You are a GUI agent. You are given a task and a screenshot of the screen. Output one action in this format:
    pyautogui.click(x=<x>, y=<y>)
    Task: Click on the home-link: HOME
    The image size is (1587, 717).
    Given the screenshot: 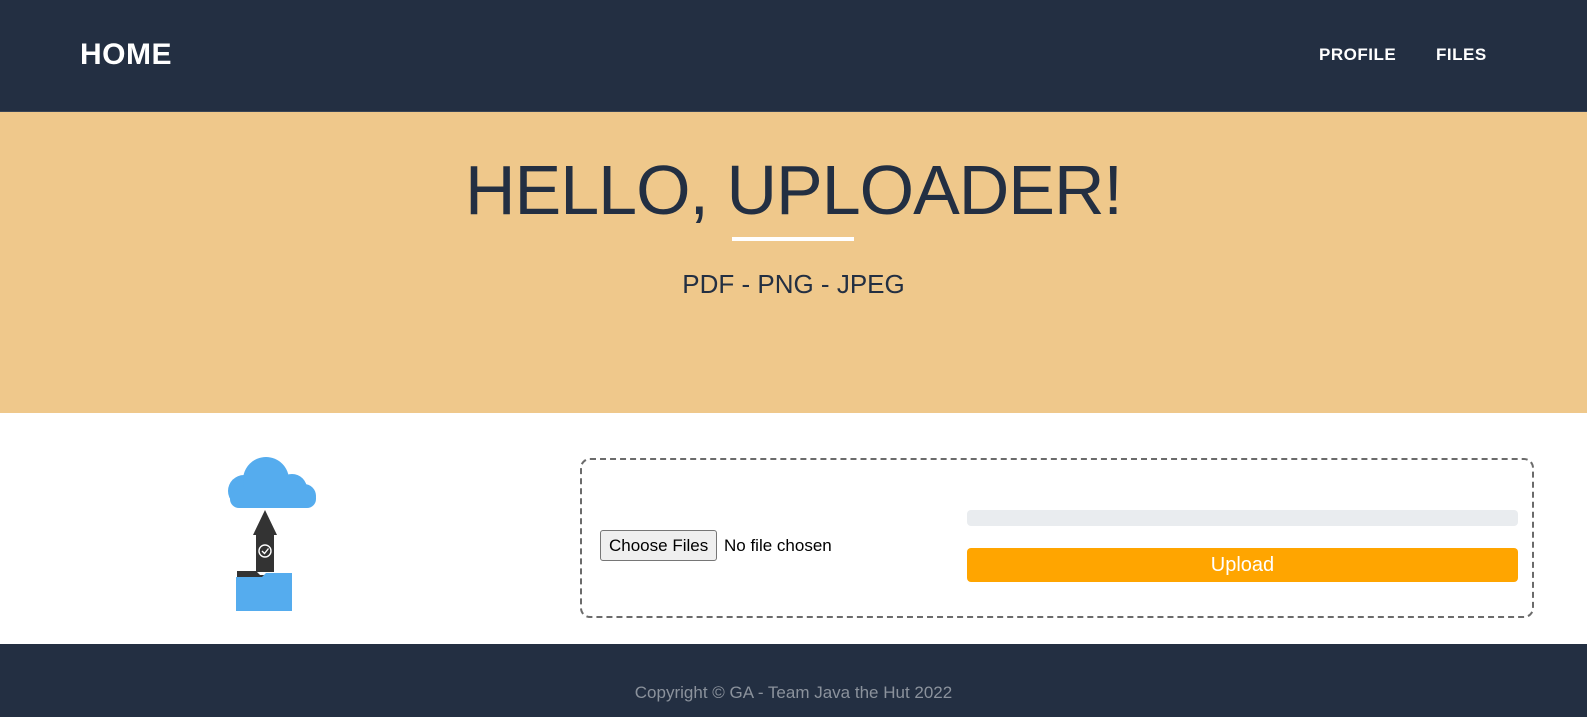 What is the action you would take?
    pyautogui.click(x=126, y=55)
    